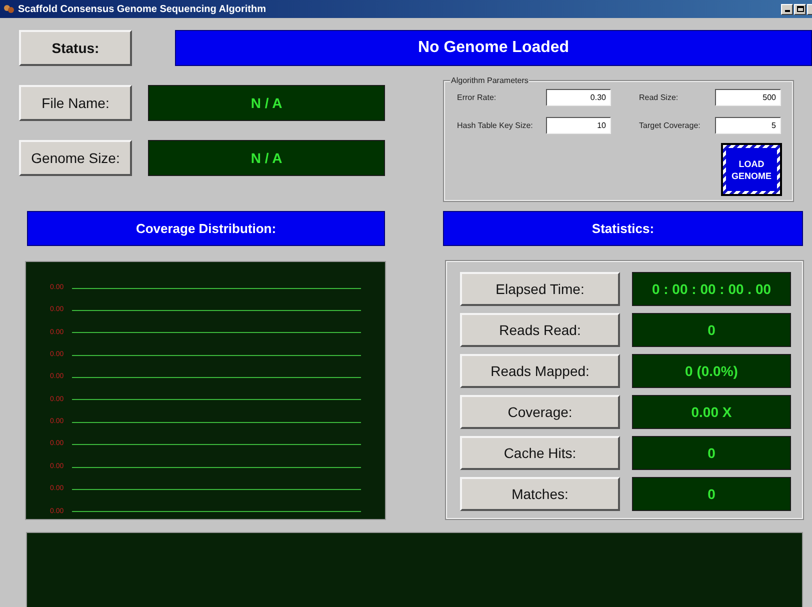 The image size is (812, 607). I want to click on section-header: Statistics:, so click(623, 228).